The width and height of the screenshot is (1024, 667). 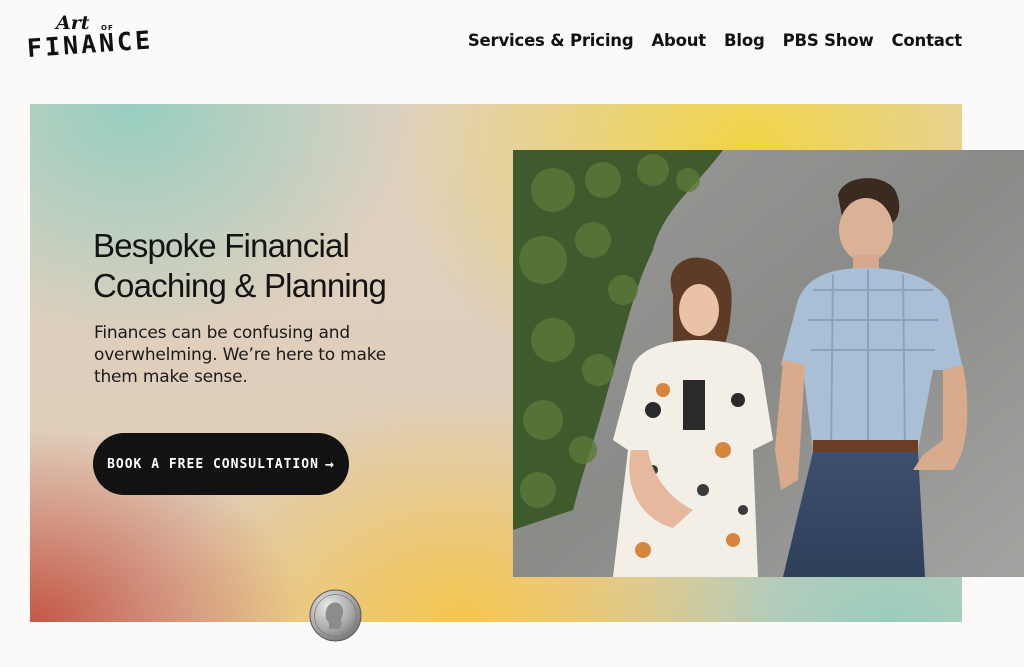 I want to click on nav-services-pricing: Services & Pricing, so click(x=551, y=40).